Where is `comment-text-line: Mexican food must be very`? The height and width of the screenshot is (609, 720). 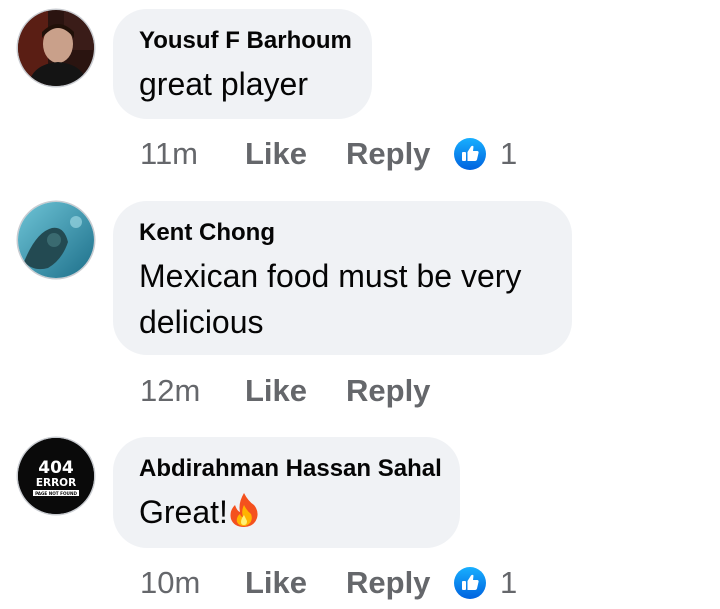 comment-text-line: Mexican food must be very is located at coordinates (330, 276).